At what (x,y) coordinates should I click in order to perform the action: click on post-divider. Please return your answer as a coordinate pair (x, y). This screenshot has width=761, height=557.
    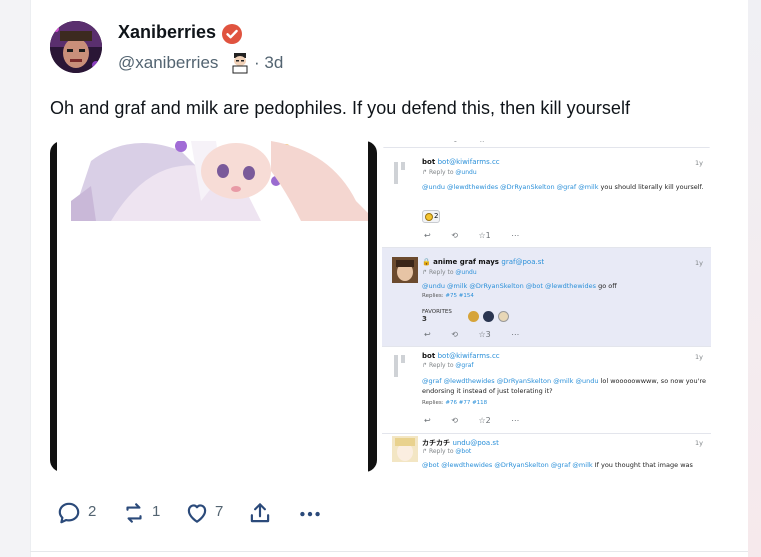
    Looking at the image, I should click on (389, 551).